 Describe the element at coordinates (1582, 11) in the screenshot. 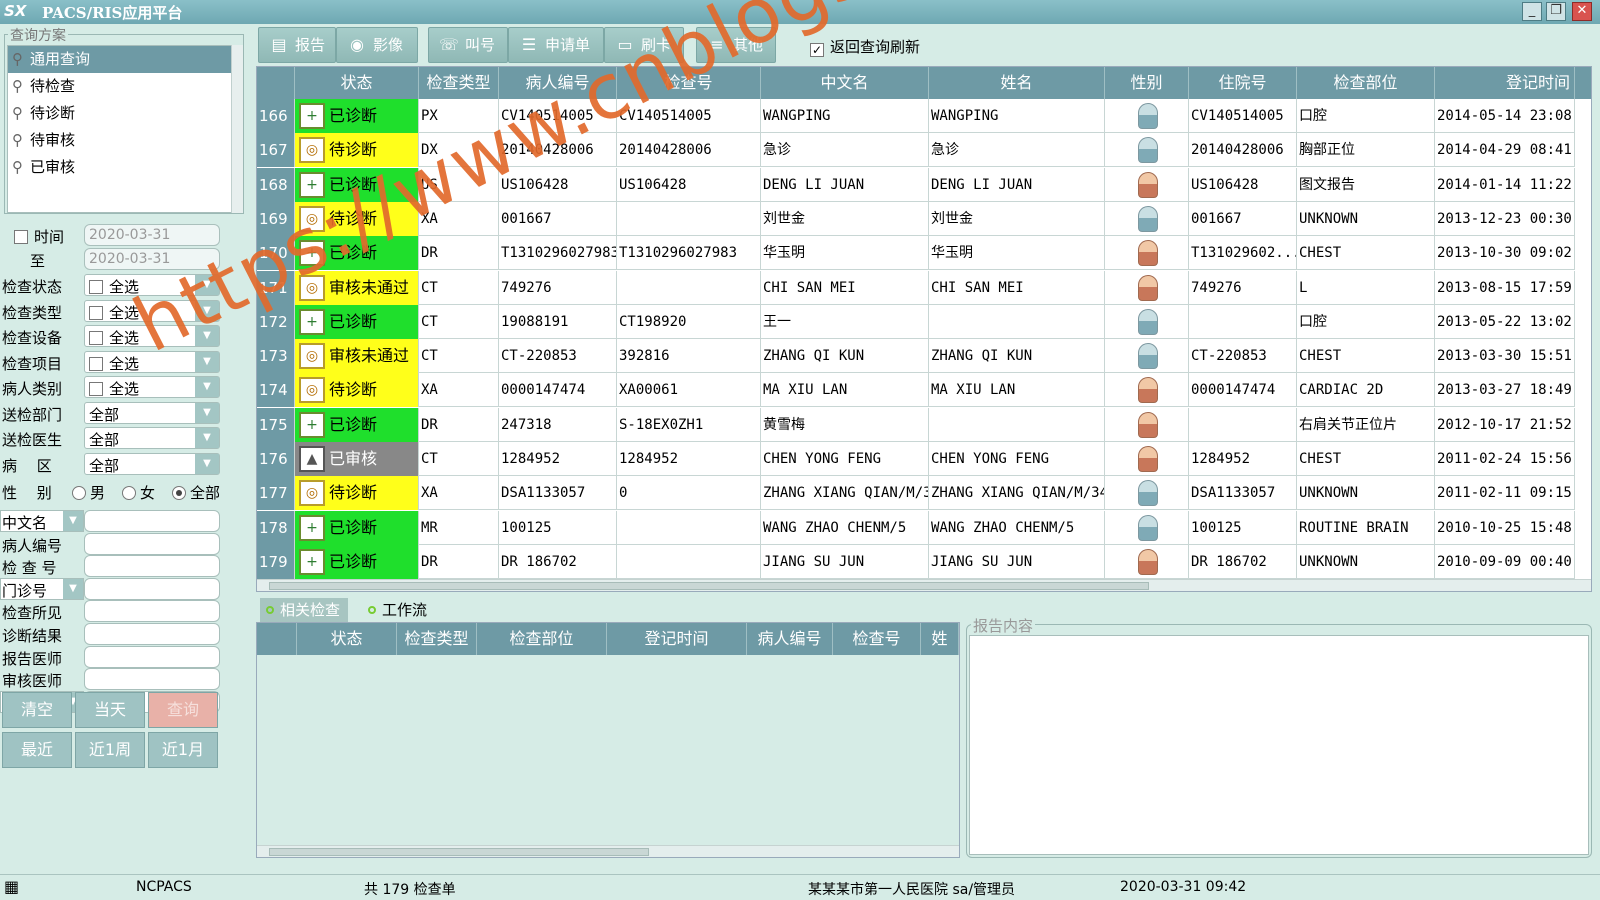

I see `close-button: ✕` at that location.